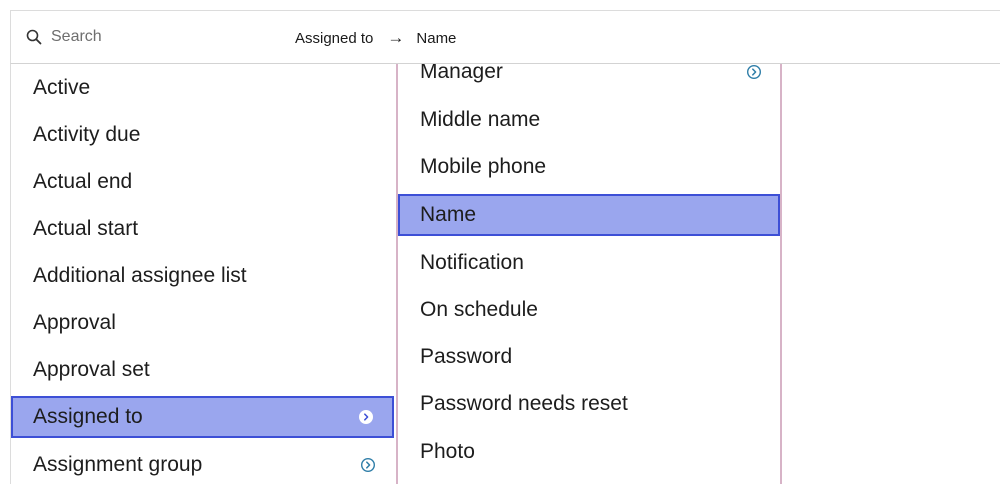  I want to click on list-item-label: Approval set, so click(91, 369).